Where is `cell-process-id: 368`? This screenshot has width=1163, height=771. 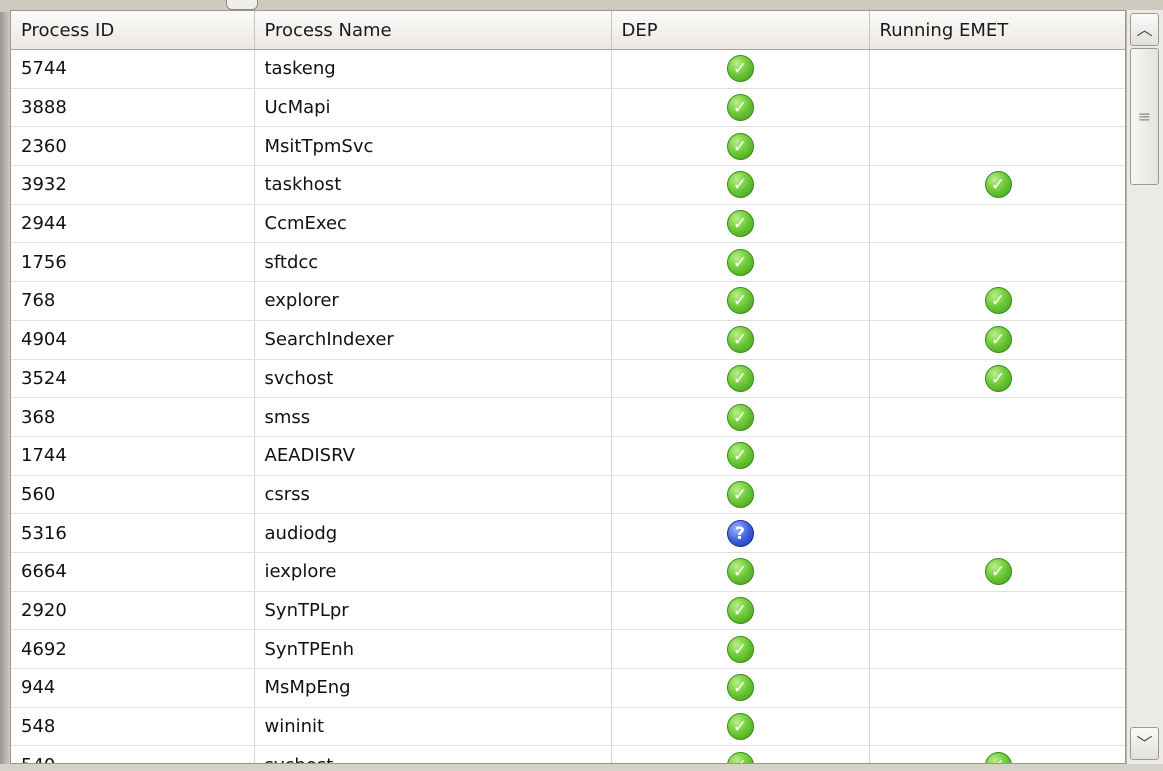 cell-process-id: 368 is located at coordinates (133, 417).